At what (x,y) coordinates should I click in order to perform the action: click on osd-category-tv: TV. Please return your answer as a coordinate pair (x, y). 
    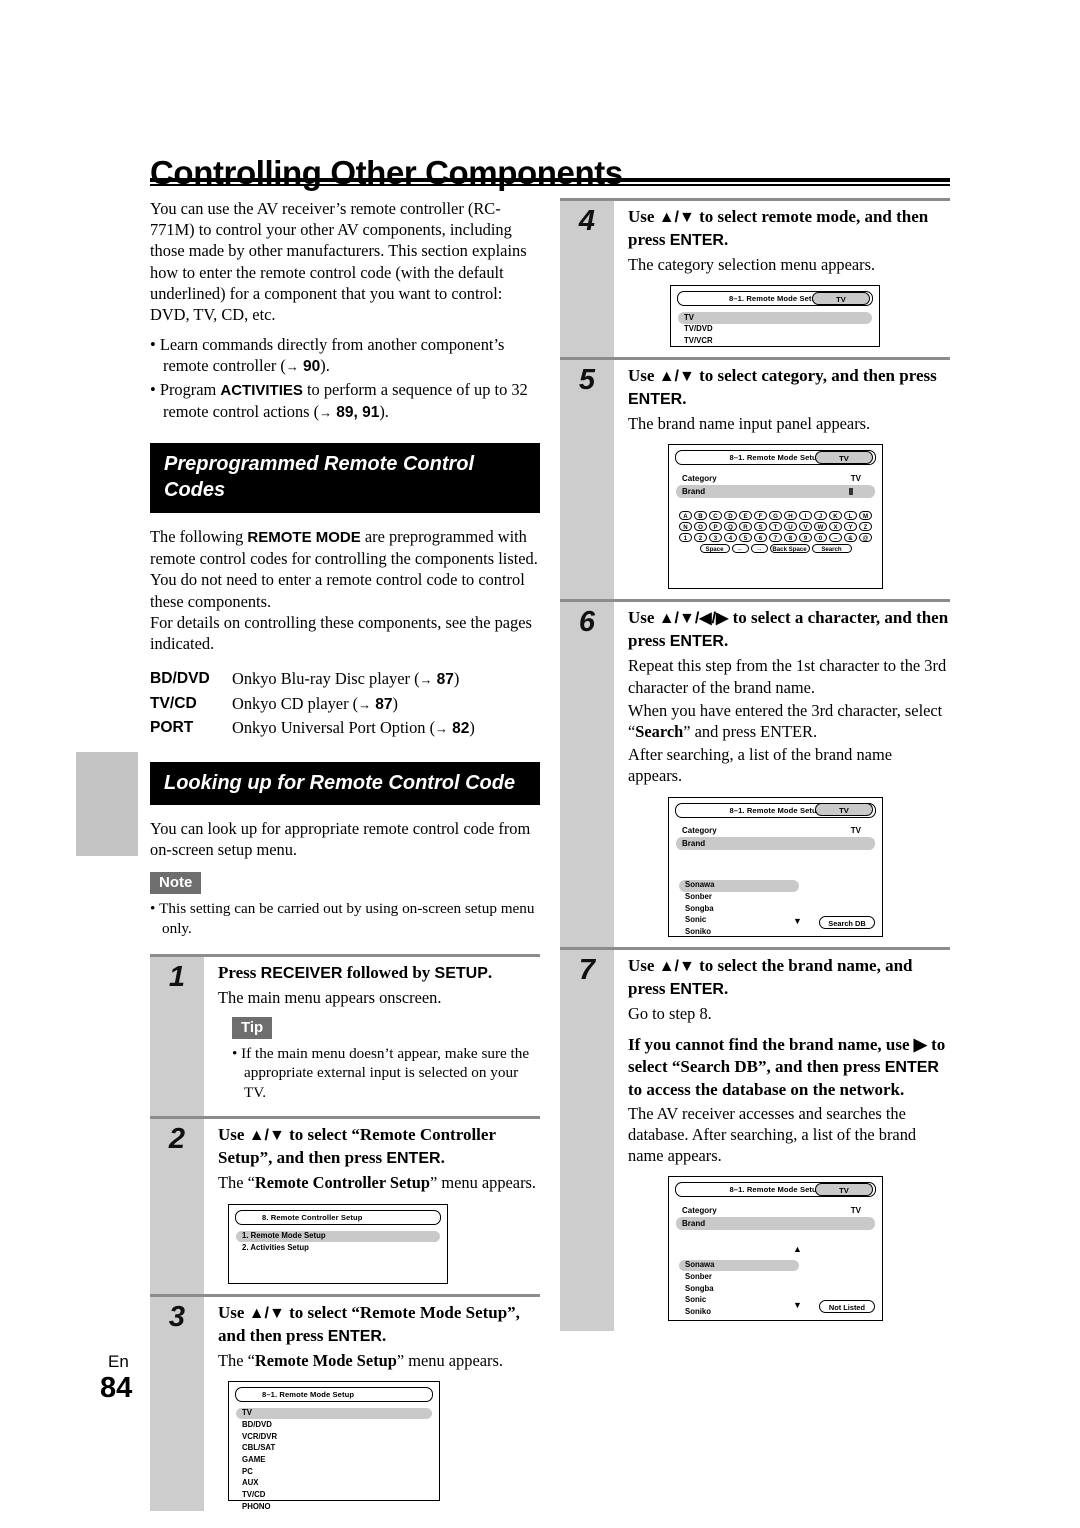
    Looking at the image, I should click on (775, 318).